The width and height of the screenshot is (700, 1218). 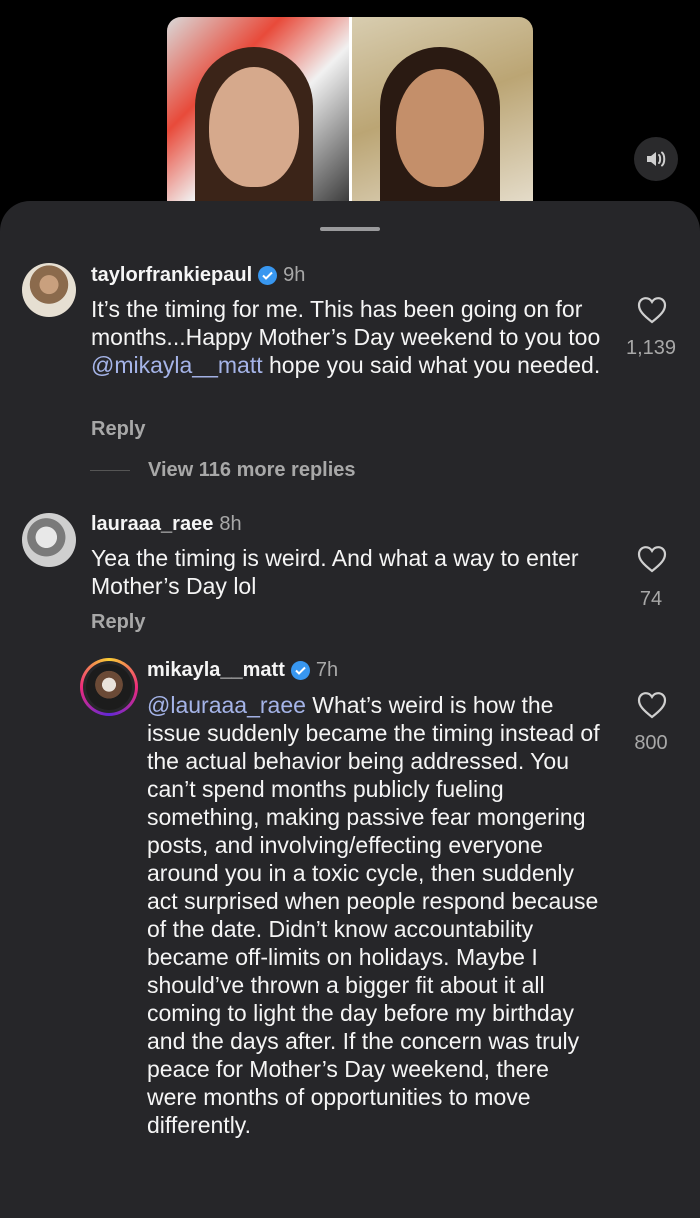 What do you see at coordinates (350, 229) in the screenshot?
I see `sheet-grab-handle` at bounding box center [350, 229].